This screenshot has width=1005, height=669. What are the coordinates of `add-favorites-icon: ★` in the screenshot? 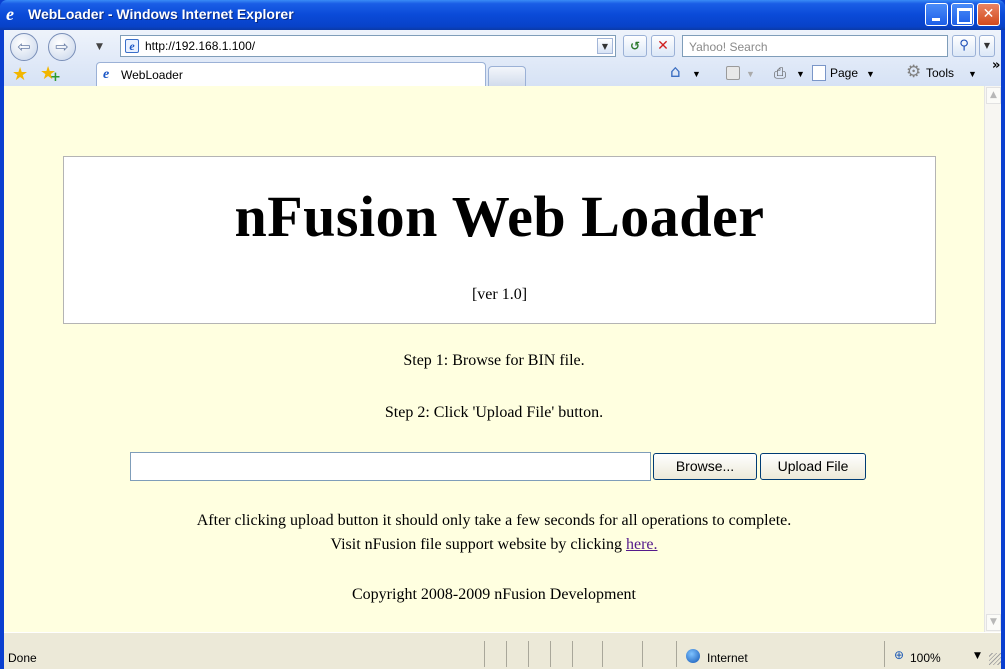 It's located at (50, 76).